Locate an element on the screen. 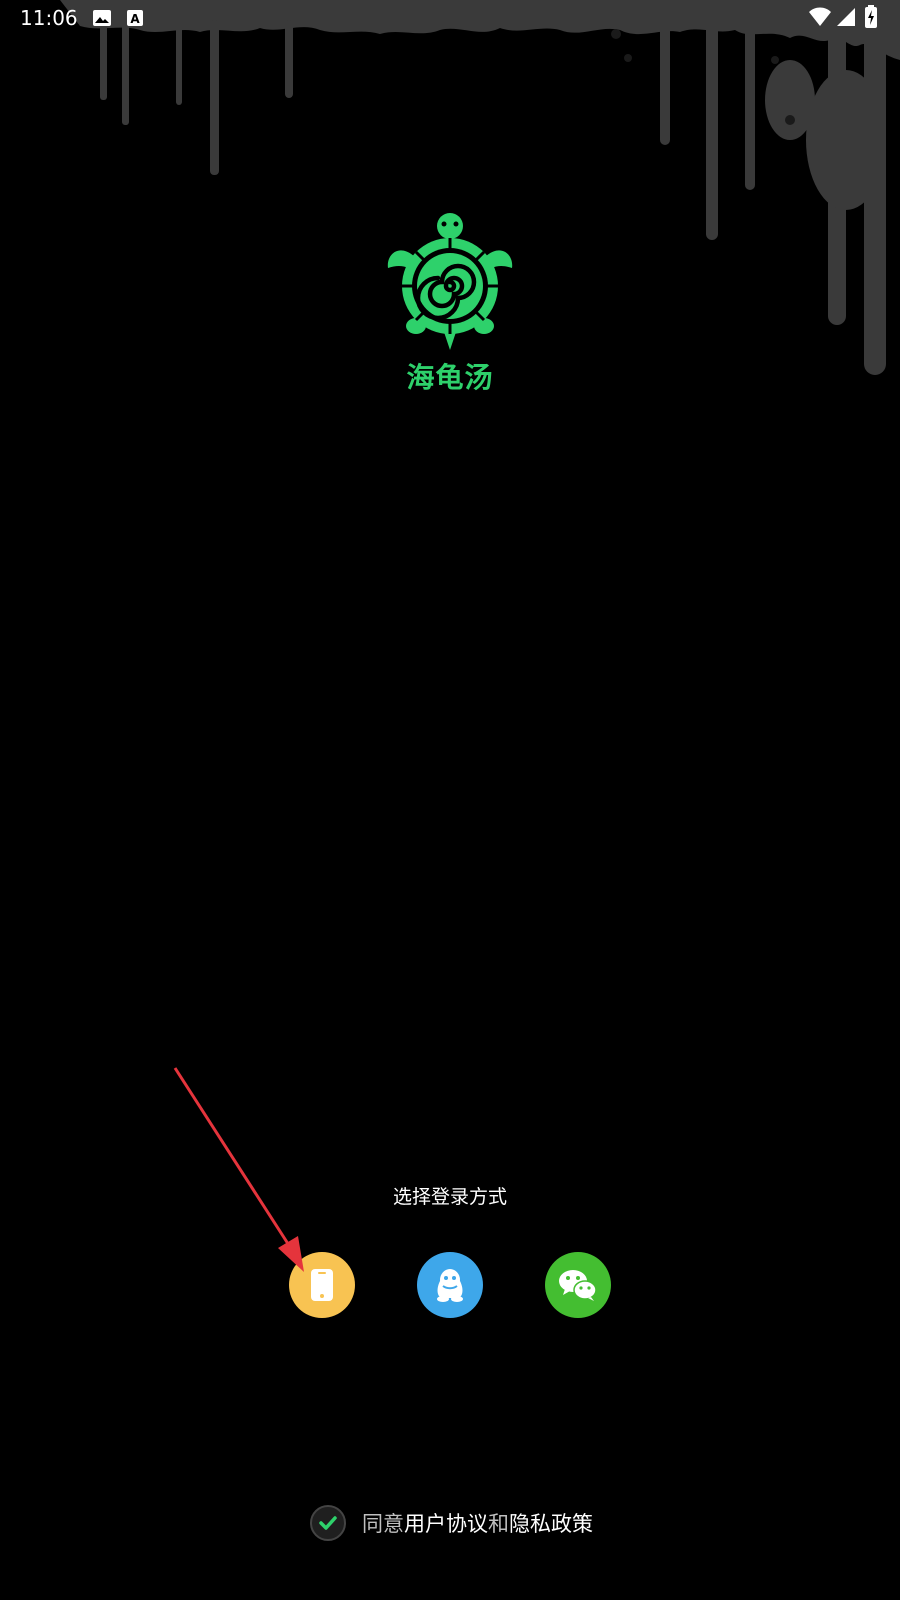  status-bar: 11:06 A is located at coordinates (450, 18).